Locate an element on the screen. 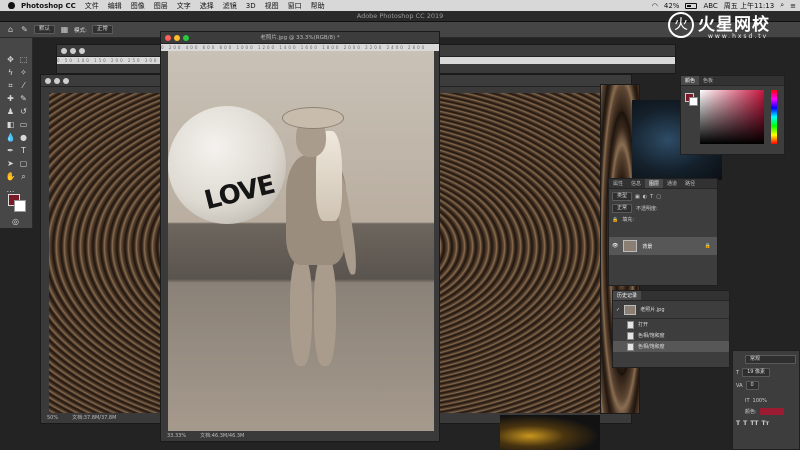 This screenshot has height=450, width=800. tab-channels: 通道 is located at coordinates (672, 183).